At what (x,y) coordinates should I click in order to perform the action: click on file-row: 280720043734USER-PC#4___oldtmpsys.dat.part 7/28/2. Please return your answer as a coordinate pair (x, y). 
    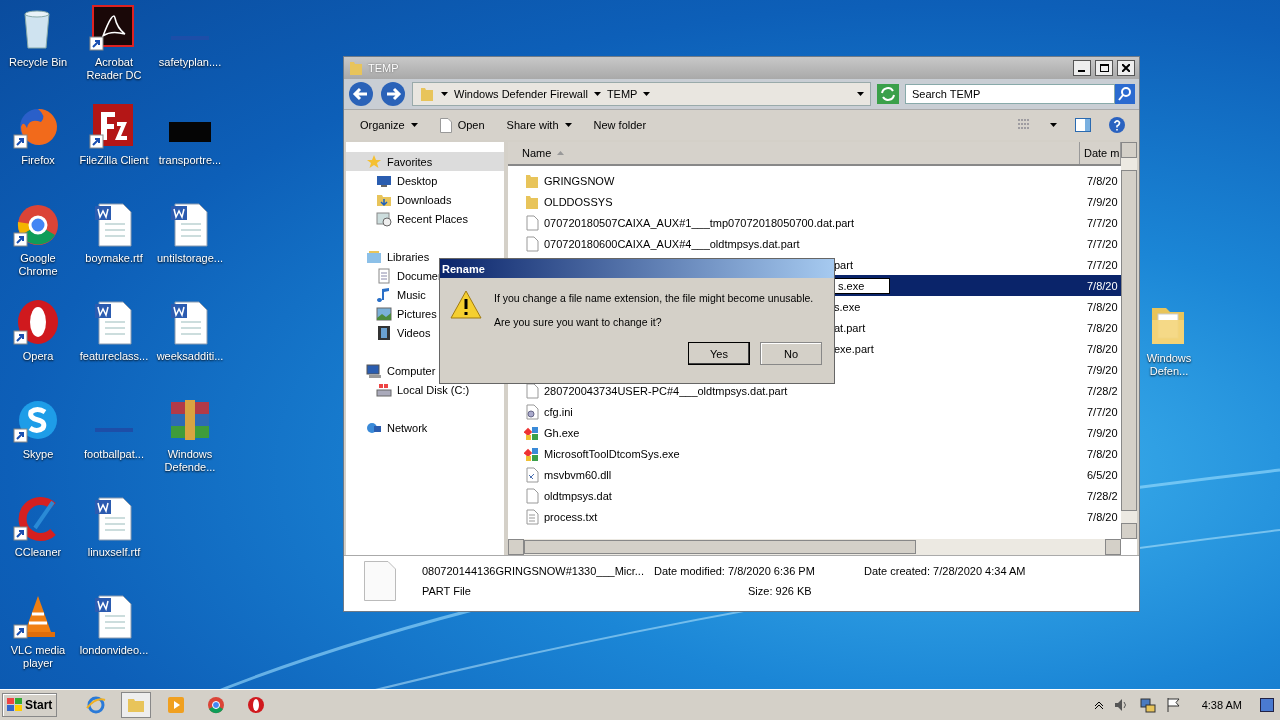
    Looking at the image, I should click on (814, 390).